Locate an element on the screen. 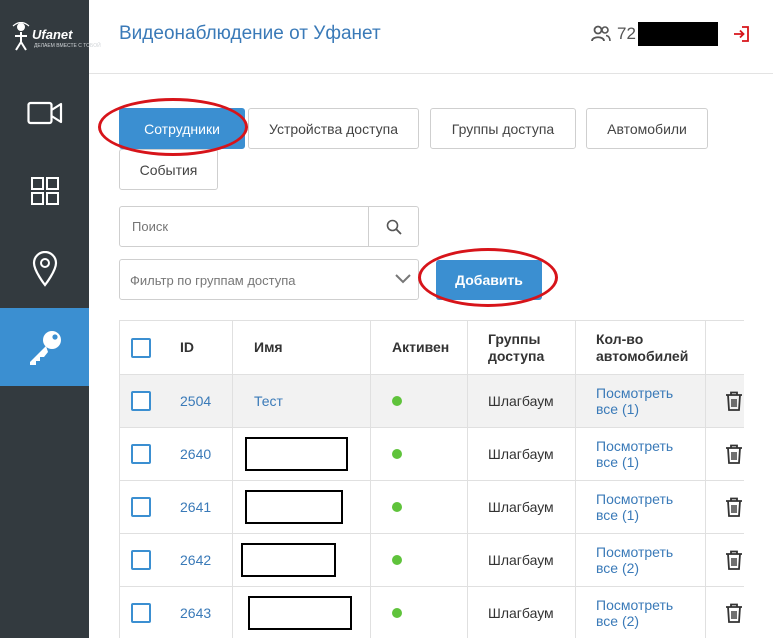 This screenshot has height=638, width=773. sidebar-item-grid is located at coordinates (44, 191).